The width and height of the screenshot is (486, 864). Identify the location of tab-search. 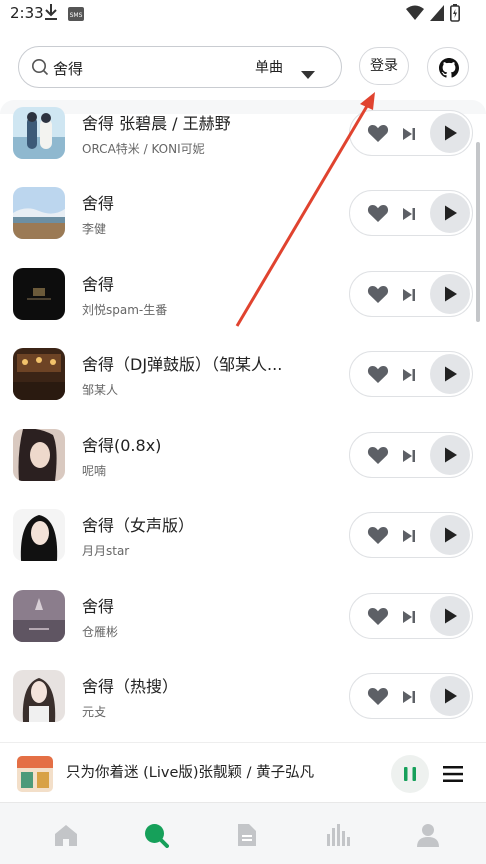
(156, 835).